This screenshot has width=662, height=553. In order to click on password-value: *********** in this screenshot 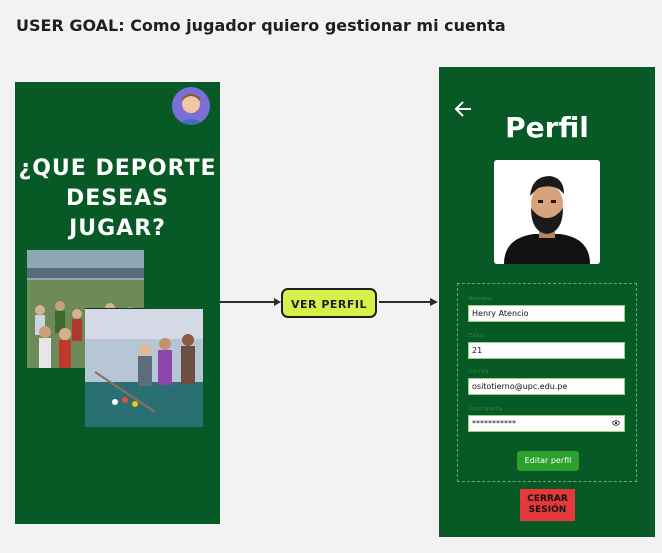, I will do `click(494, 423)`.